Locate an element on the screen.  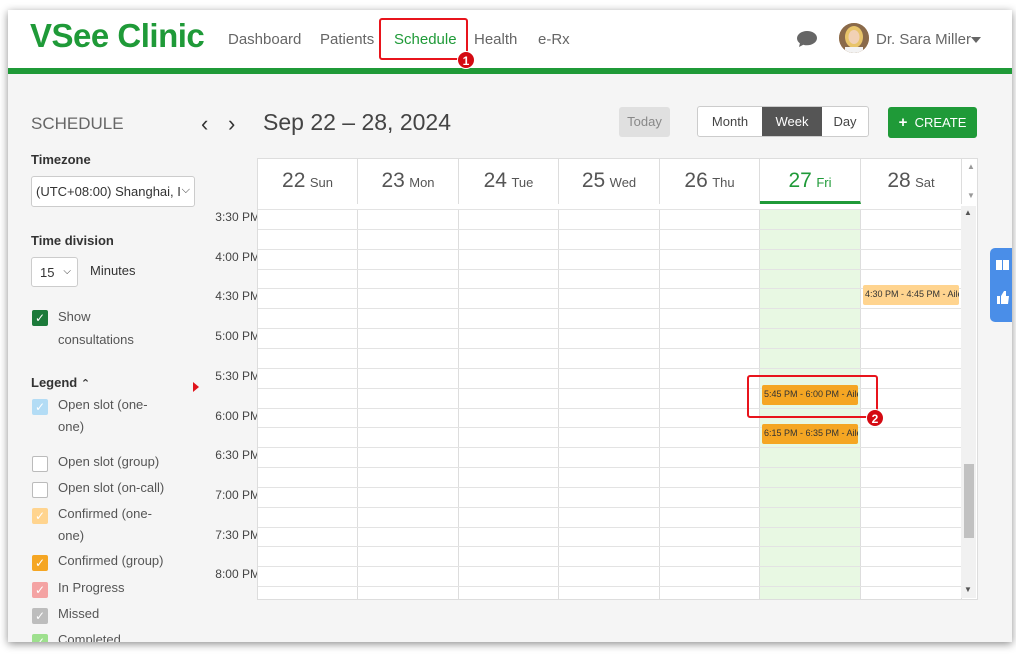
chat-bubble-icon is located at coordinates (807, 39).